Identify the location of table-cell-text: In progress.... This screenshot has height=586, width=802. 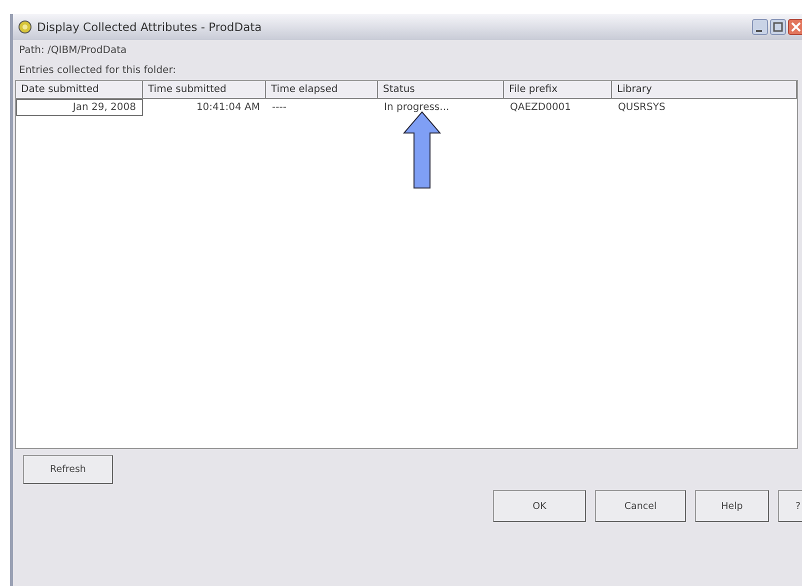
(416, 108).